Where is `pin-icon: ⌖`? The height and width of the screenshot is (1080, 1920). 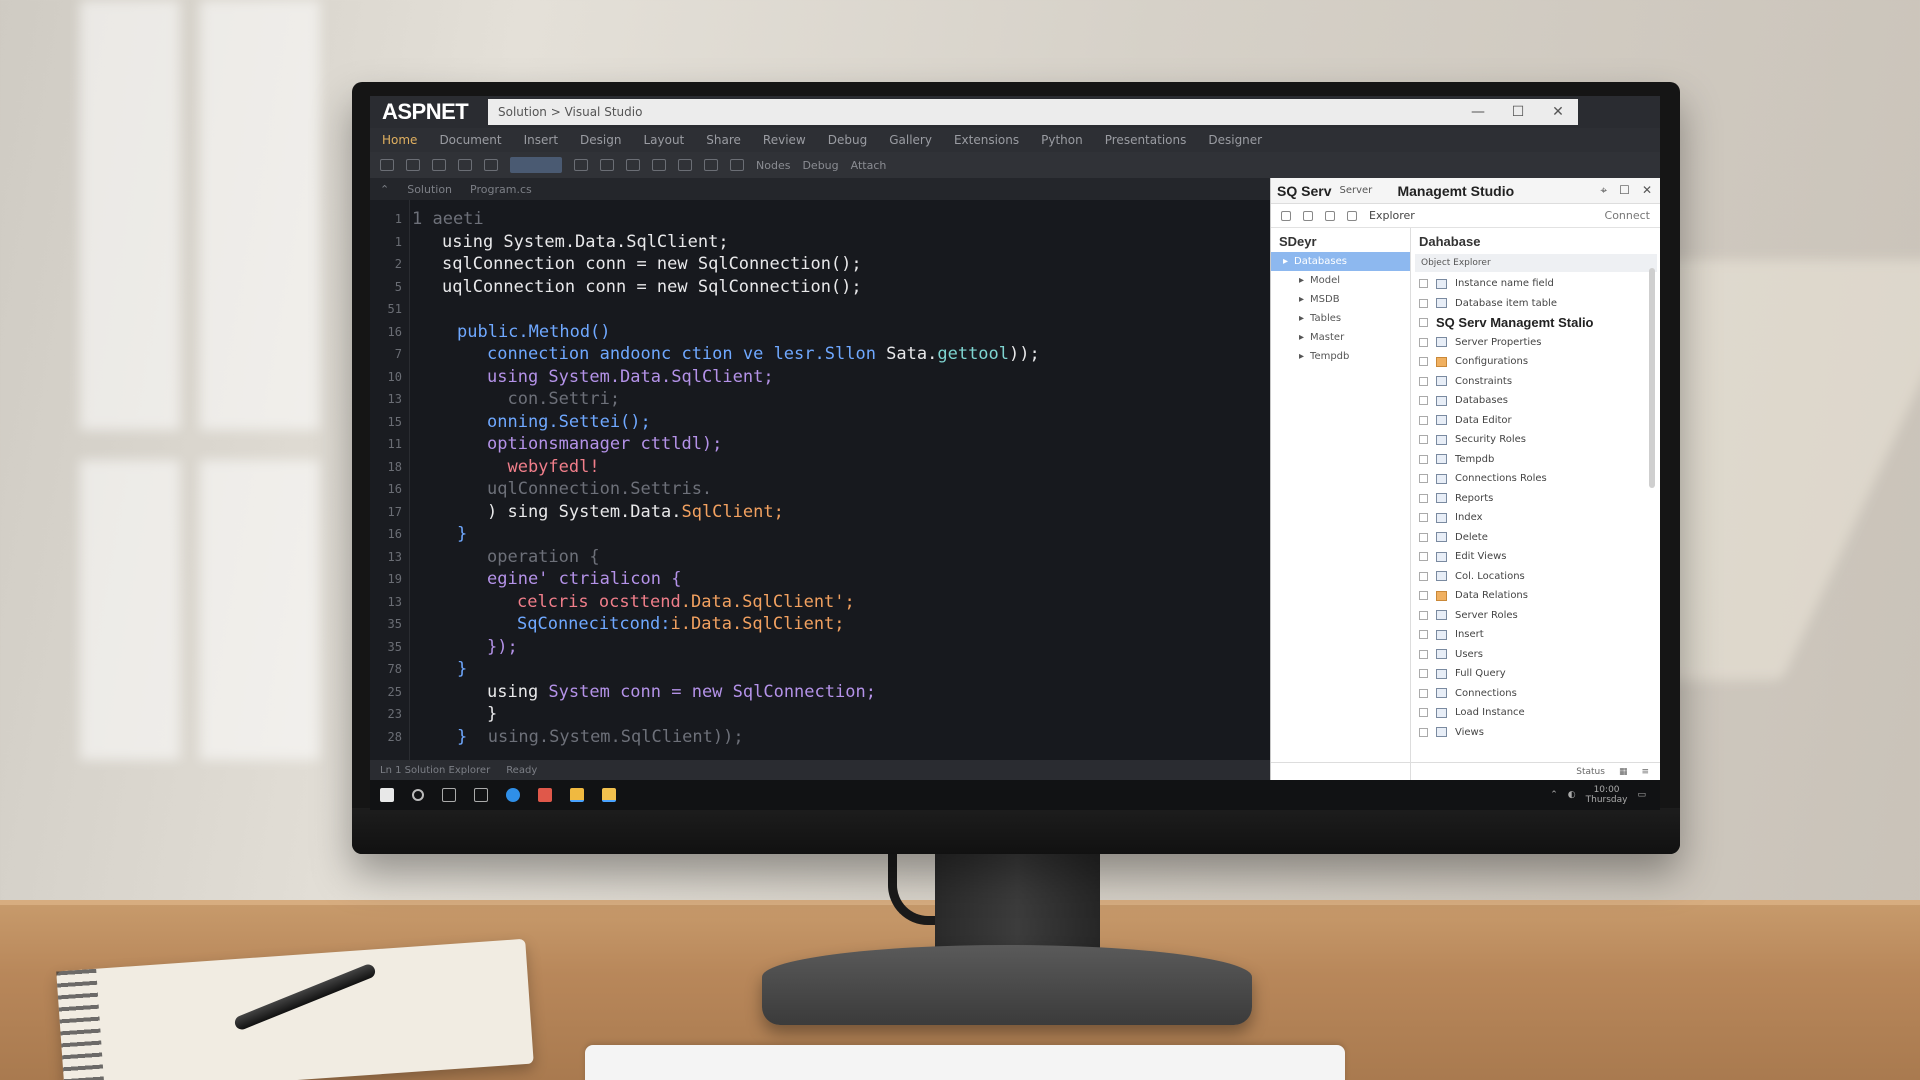 pin-icon: ⌖ is located at coordinates (1603, 190).